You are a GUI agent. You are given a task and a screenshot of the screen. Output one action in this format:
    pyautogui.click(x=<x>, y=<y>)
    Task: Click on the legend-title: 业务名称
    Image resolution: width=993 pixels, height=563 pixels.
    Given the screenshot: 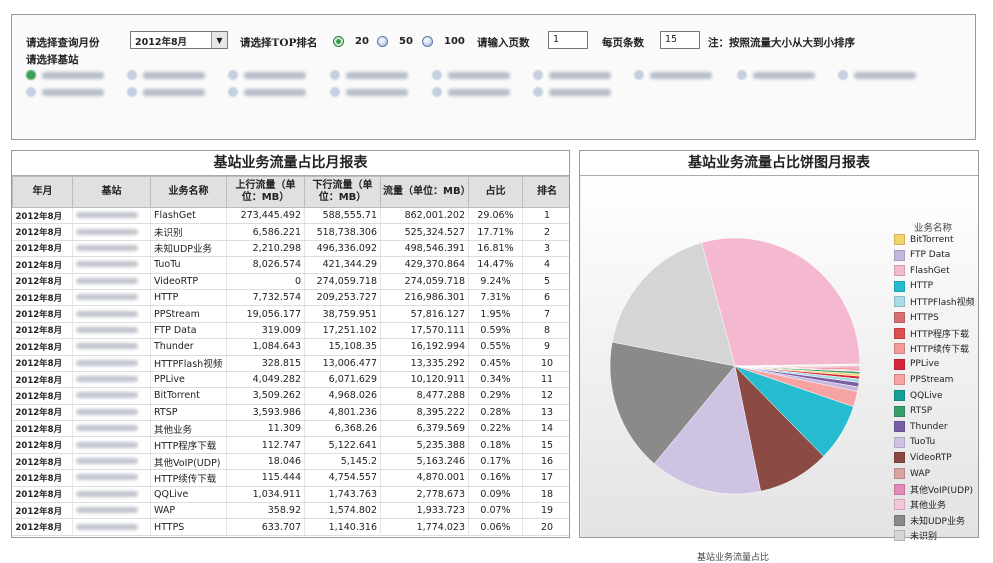 What is the action you would take?
    pyautogui.click(x=933, y=228)
    